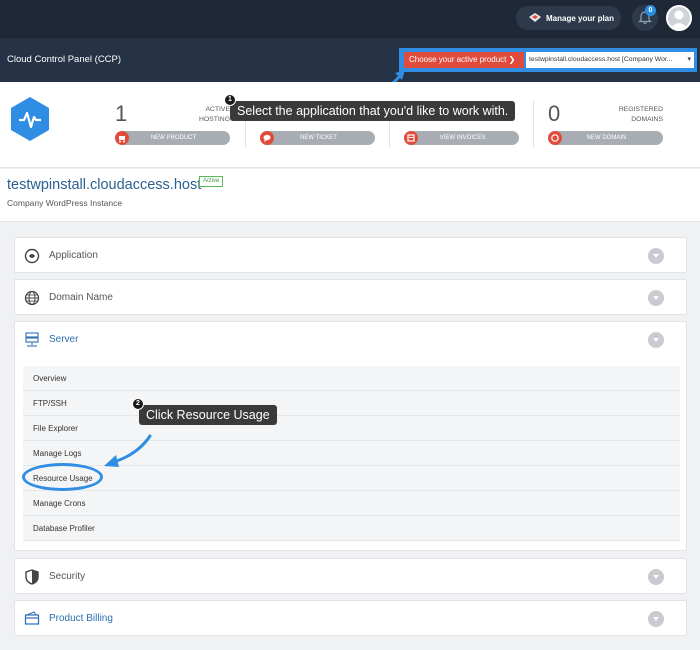 The height and width of the screenshot is (650, 700). Describe the element at coordinates (81, 297) in the screenshot. I see `panel-domain-name-label: Domain Name` at that location.